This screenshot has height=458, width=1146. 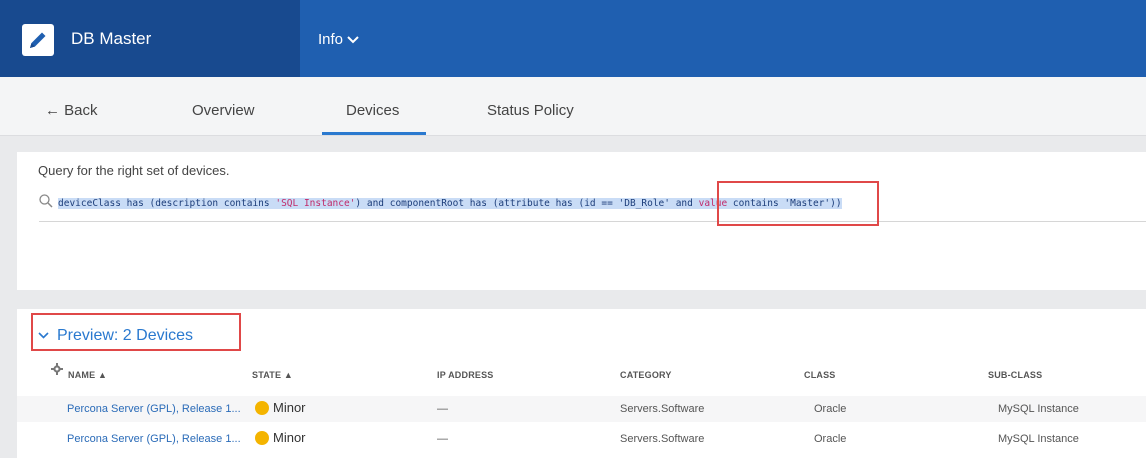 What do you see at coordinates (372, 111) in the screenshot?
I see `tab-devices: Devices` at bounding box center [372, 111].